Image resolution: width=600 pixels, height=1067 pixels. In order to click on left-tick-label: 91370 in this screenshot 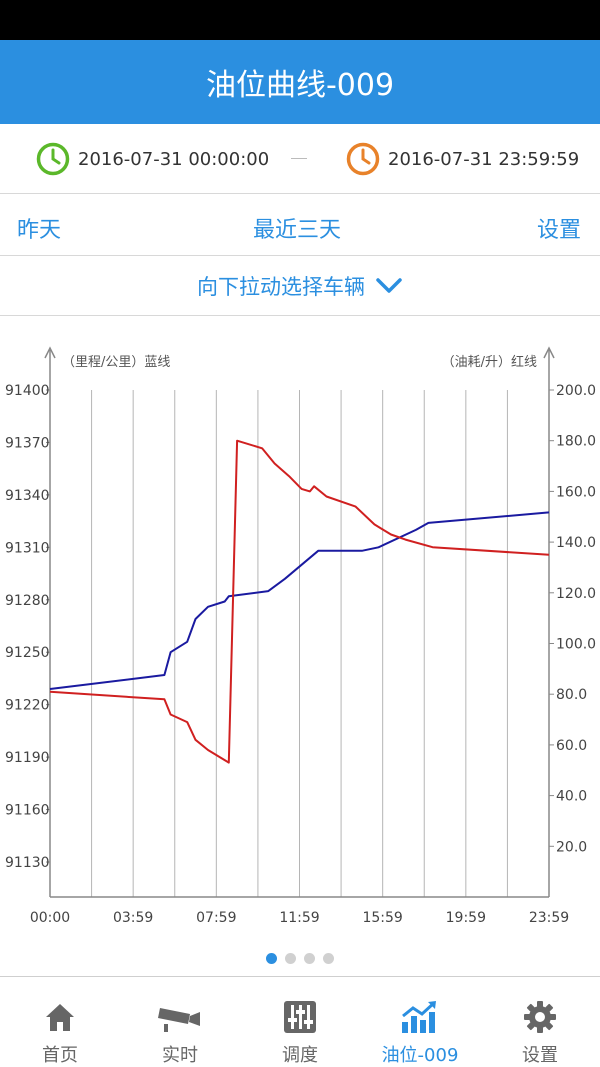, I will do `click(27, 443)`.